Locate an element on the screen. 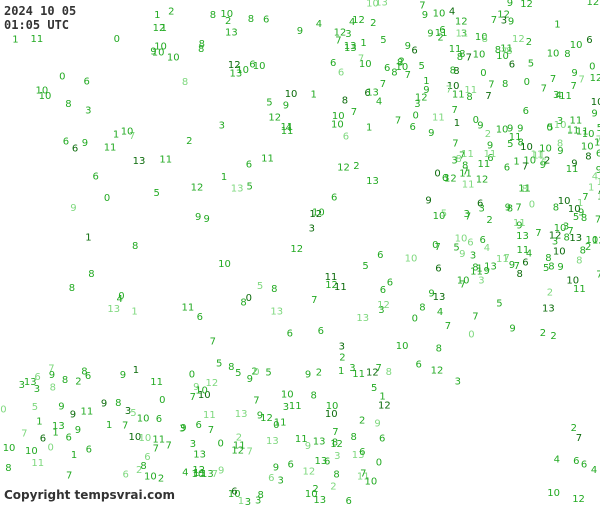  observation-time: 01:05 UTC is located at coordinates (37, 25).